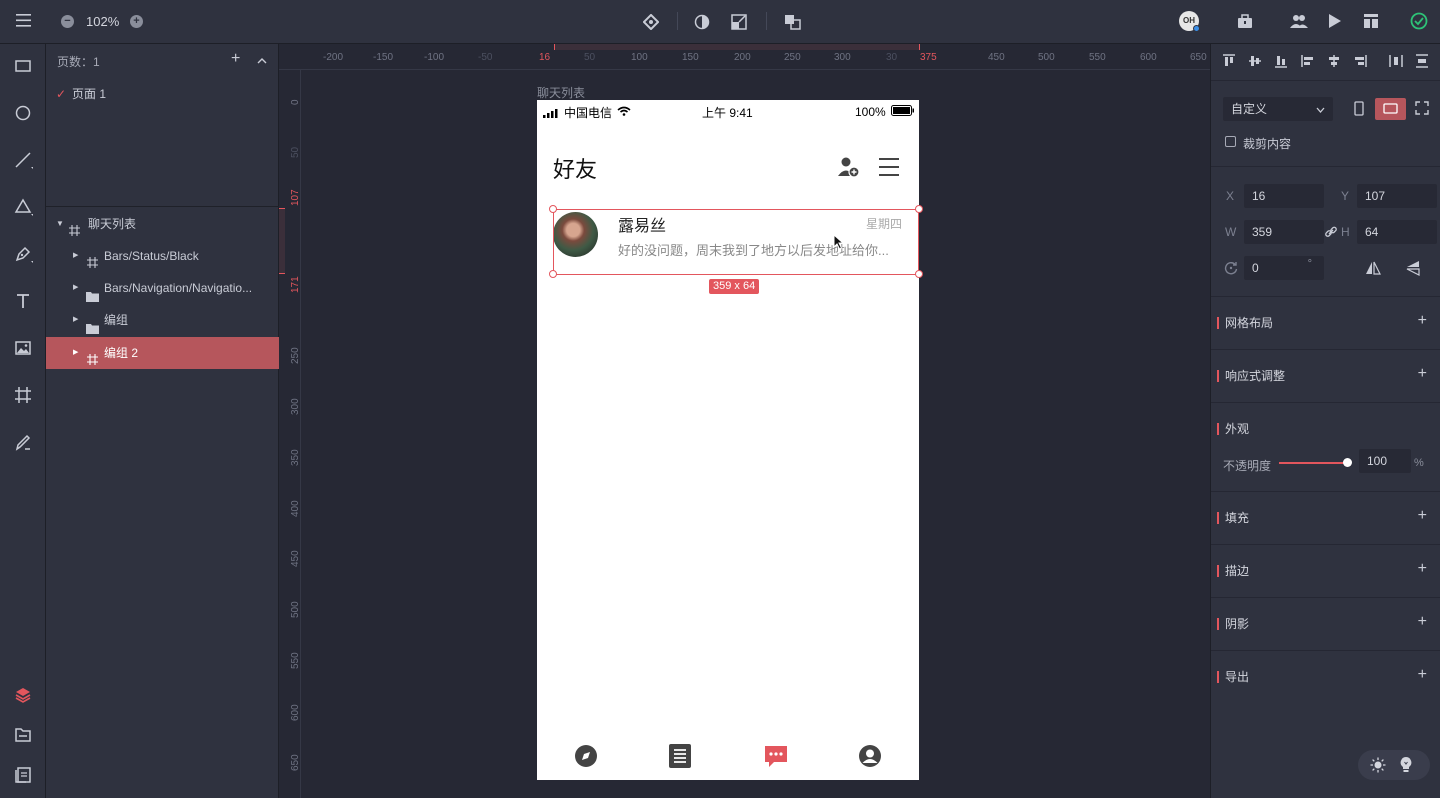 The width and height of the screenshot is (1440, 798). What do you see at coordinates (1325, 517) in the screenshot?
I see `fill-section: 填充 +` at bounding box center [1325, 517].